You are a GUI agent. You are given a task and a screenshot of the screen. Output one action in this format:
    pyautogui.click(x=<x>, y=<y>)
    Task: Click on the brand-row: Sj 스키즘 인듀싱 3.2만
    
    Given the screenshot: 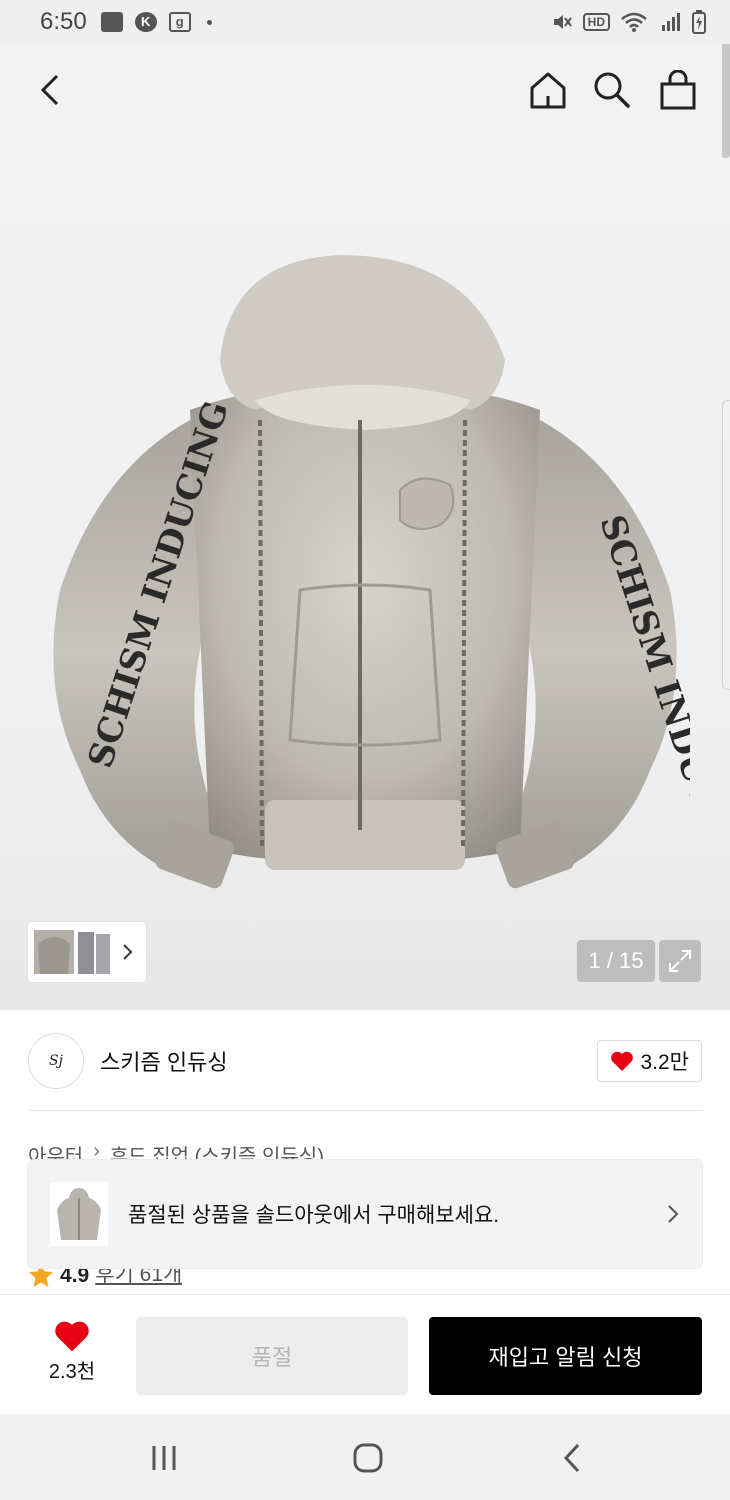 What is the action you would take?
    pyautogui.click(x=365, y=1061)
    